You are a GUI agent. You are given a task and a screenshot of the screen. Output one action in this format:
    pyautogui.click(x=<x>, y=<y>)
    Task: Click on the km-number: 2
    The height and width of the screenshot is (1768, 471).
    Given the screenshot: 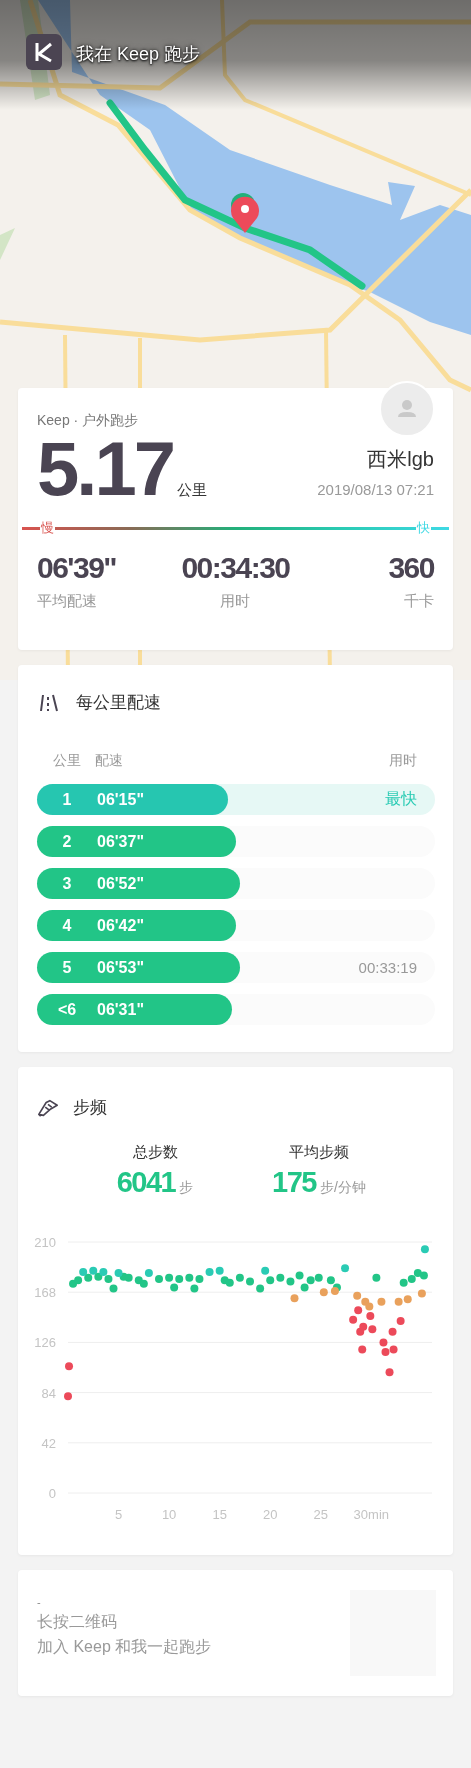 What is the action you would take?
    pyautogui.click(x=67, y=841)
    